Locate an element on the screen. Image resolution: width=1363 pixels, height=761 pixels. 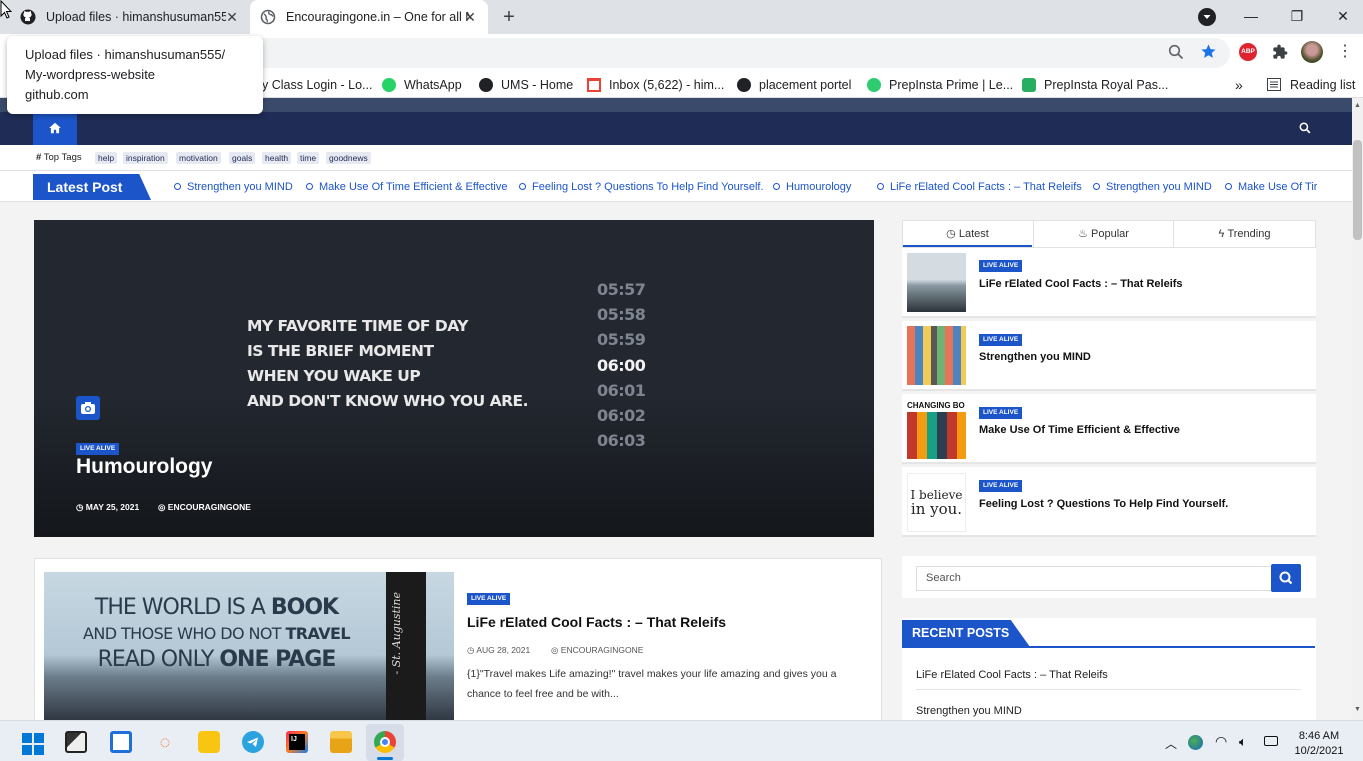
site-search-icon is located at coordinates (1305, 128).